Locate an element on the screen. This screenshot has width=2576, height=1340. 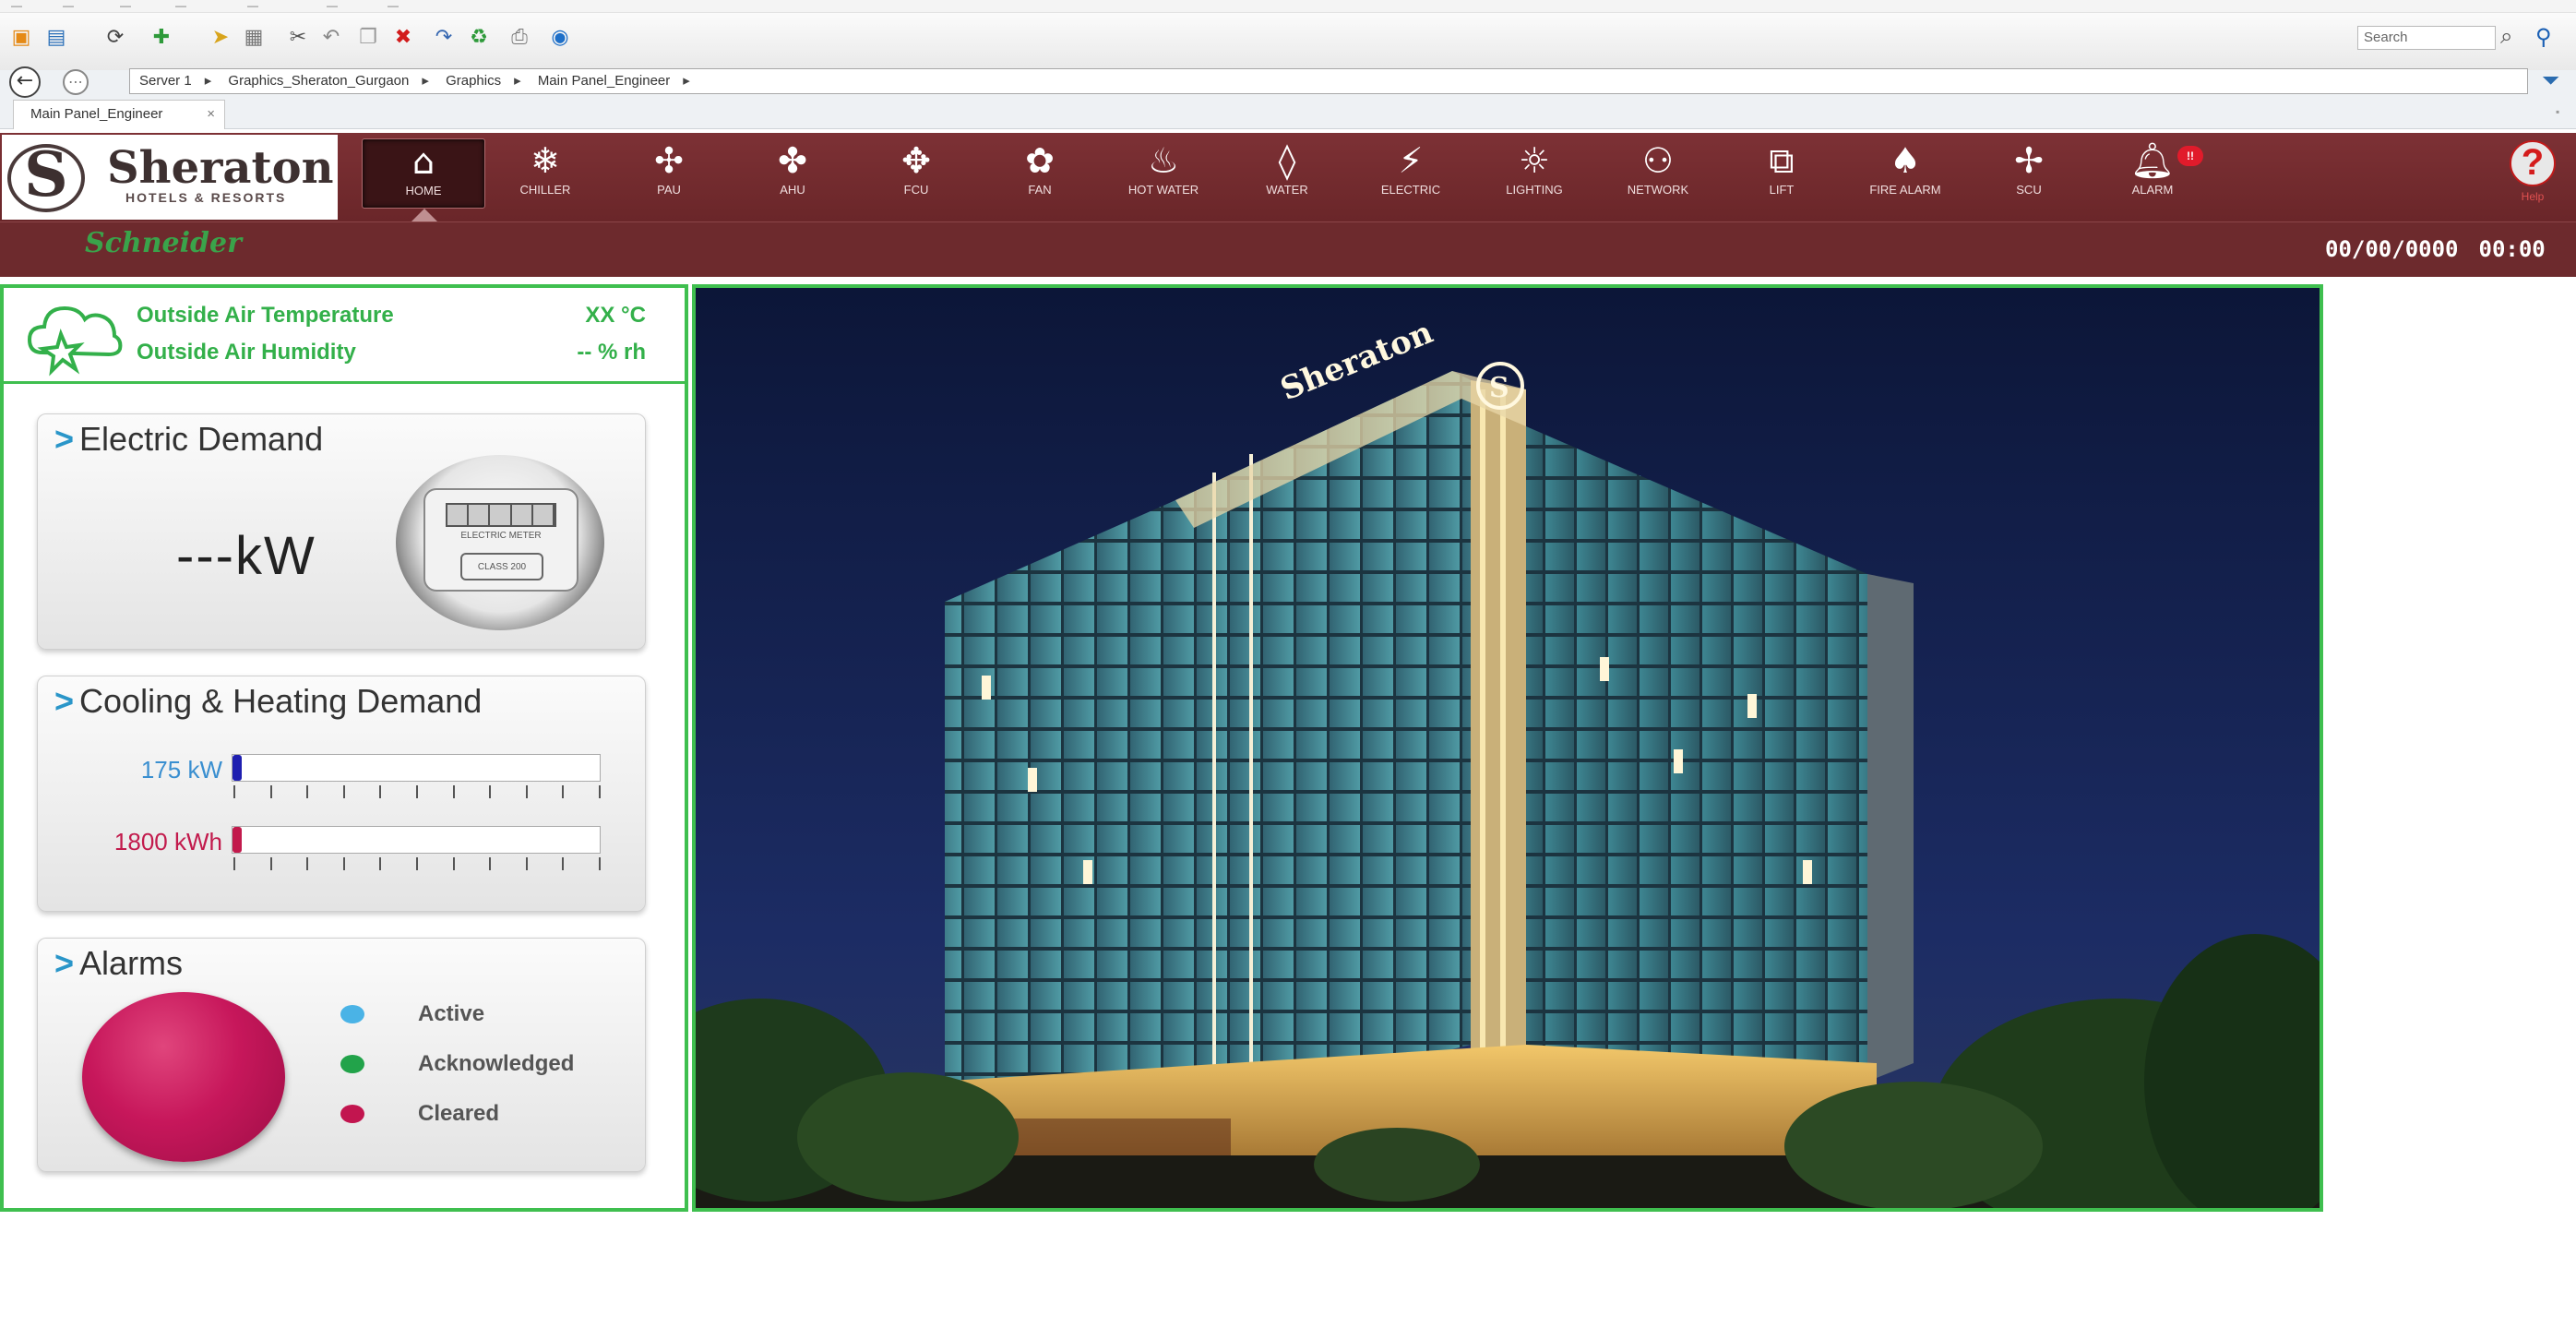
window-icon: ▤ is located at coordinates (56, 38).